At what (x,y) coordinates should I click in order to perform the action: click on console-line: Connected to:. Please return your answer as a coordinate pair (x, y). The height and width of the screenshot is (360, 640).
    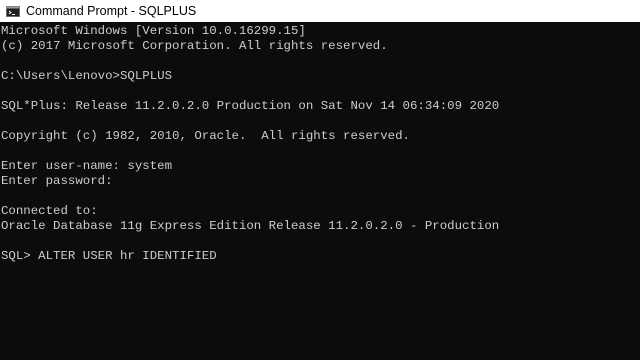
    Looking at the image, I should click on (49, 211).